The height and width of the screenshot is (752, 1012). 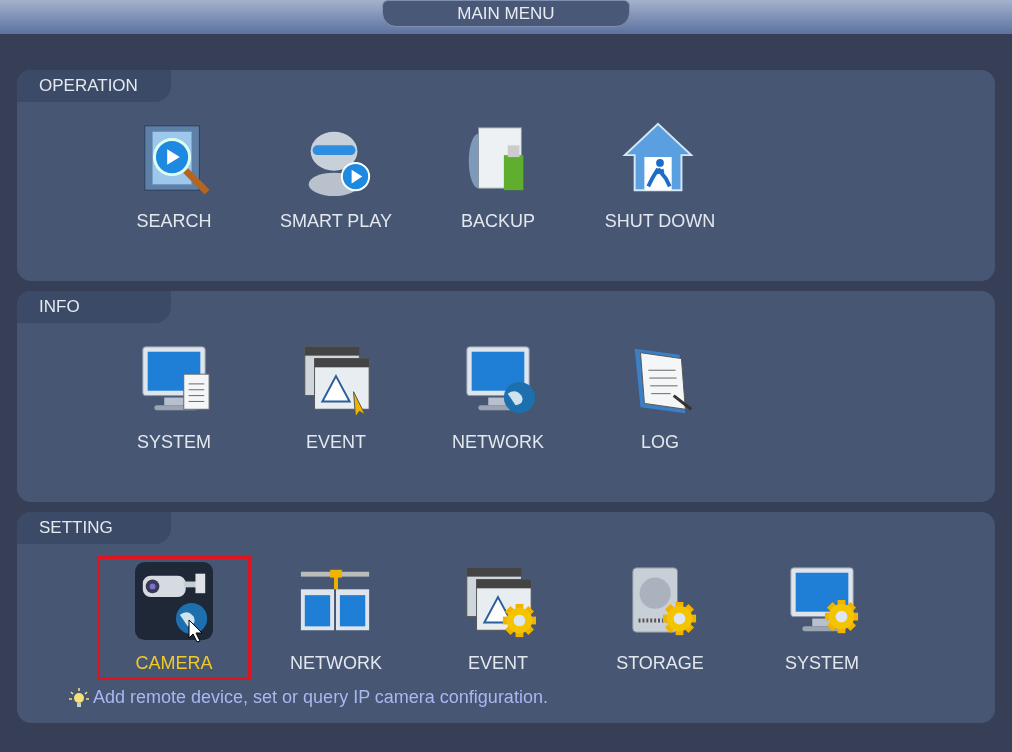 What do you see at coordinates (174, 601) in the screenshot?
I see `camera-globe-icon` at bounding box center [174, 601].